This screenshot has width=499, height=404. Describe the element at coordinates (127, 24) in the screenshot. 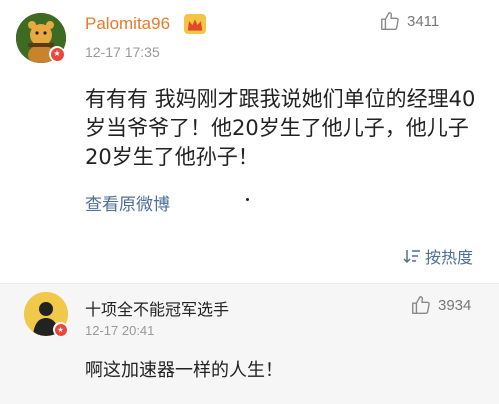

I see `username: Palomita96` at that location.